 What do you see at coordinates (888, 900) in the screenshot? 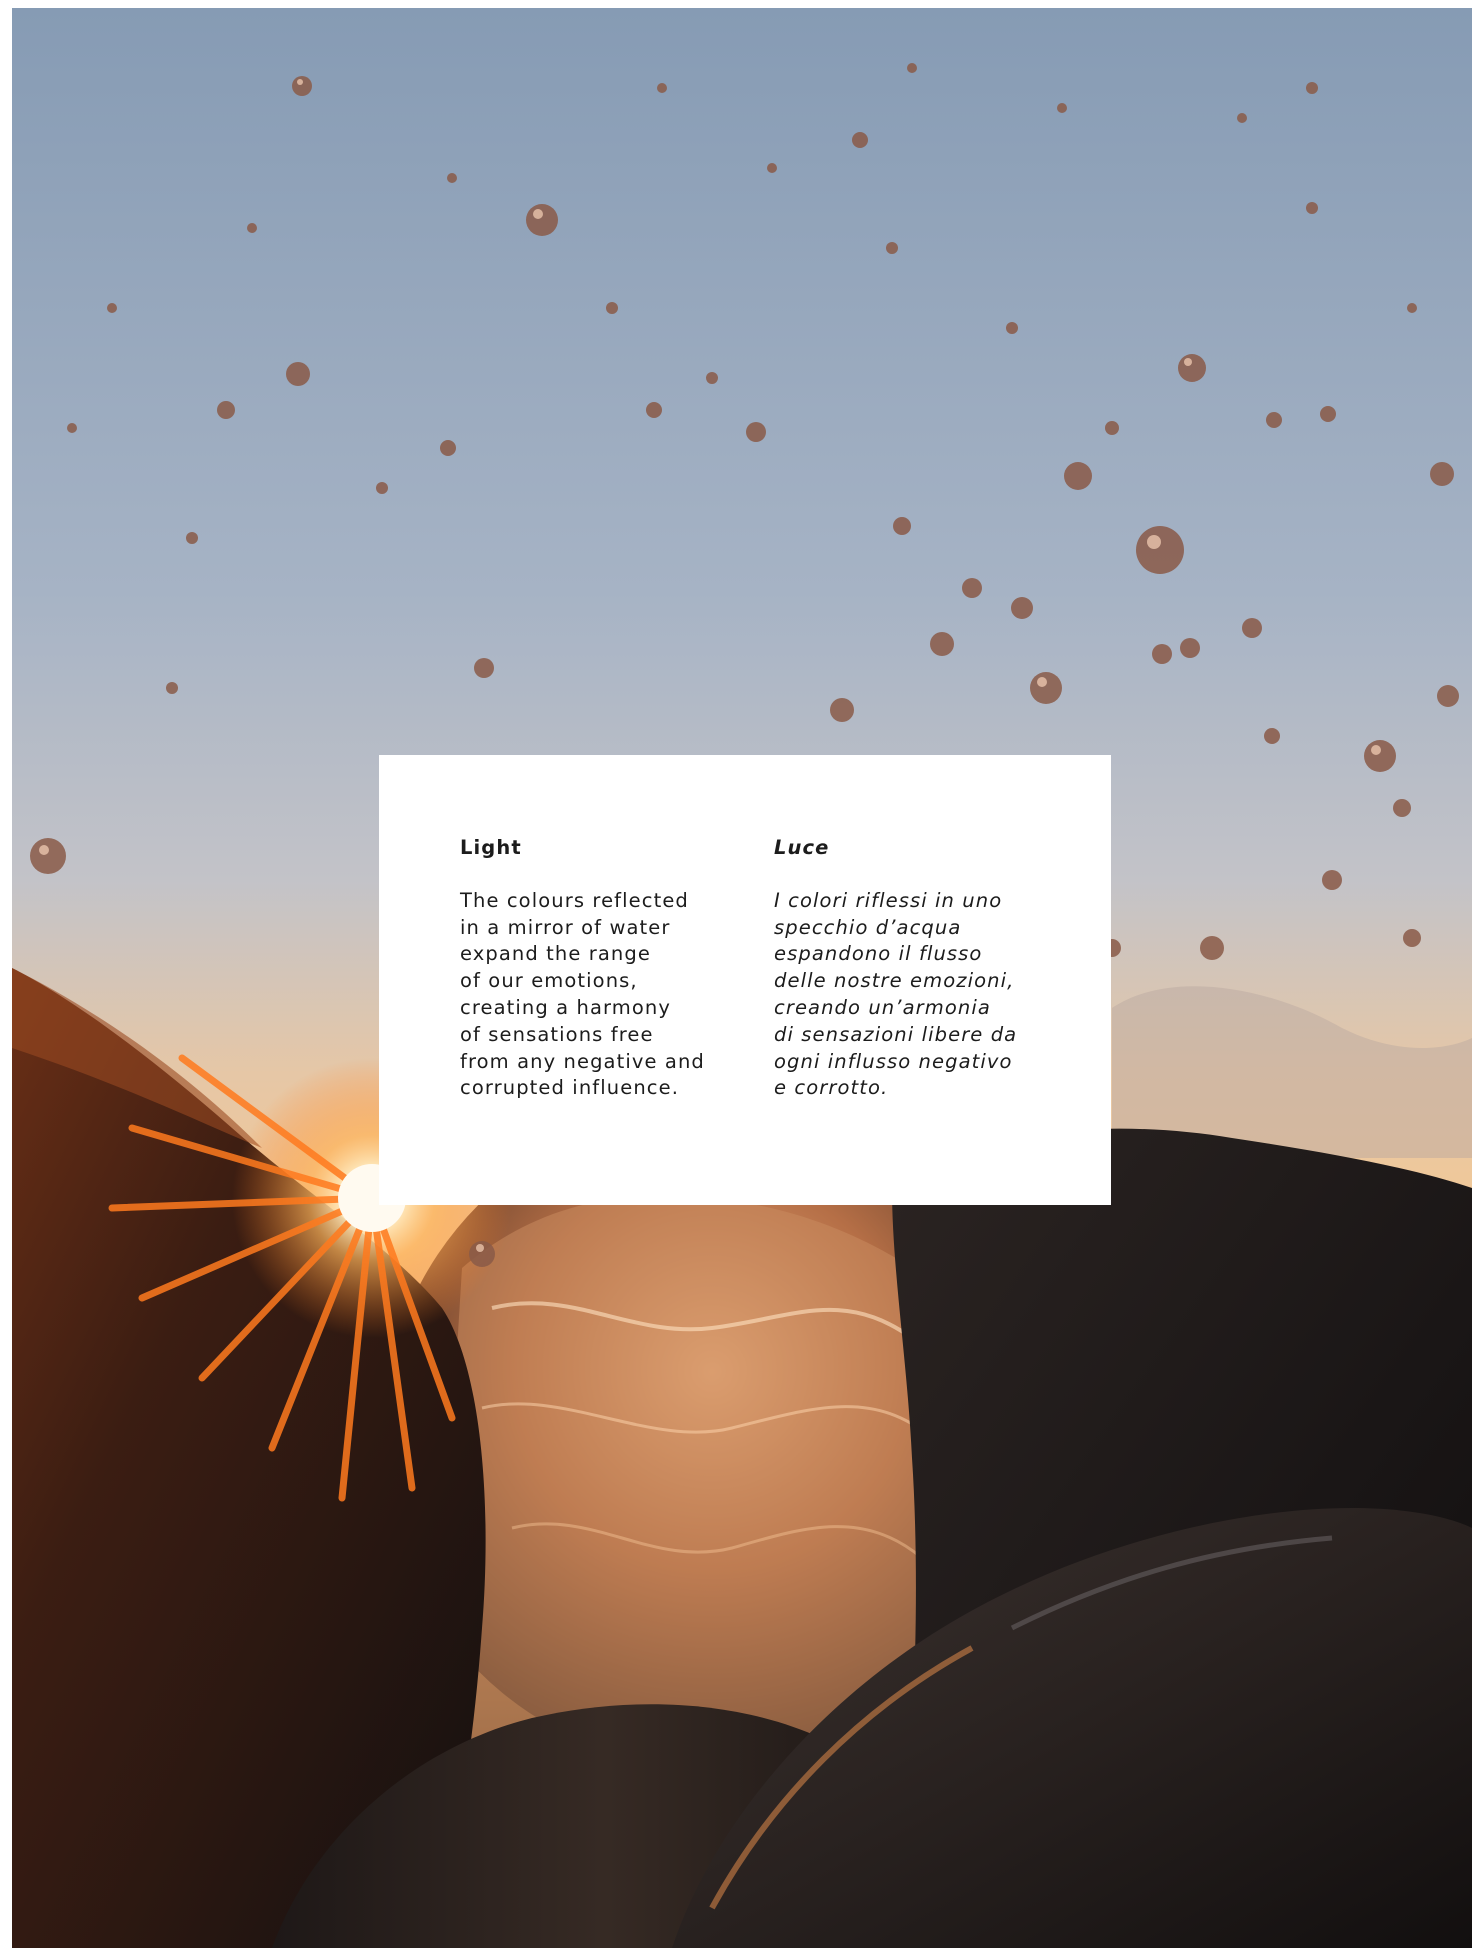
I see `italian-line: I colori riflessi in uno` at bounding box center [888, 900].